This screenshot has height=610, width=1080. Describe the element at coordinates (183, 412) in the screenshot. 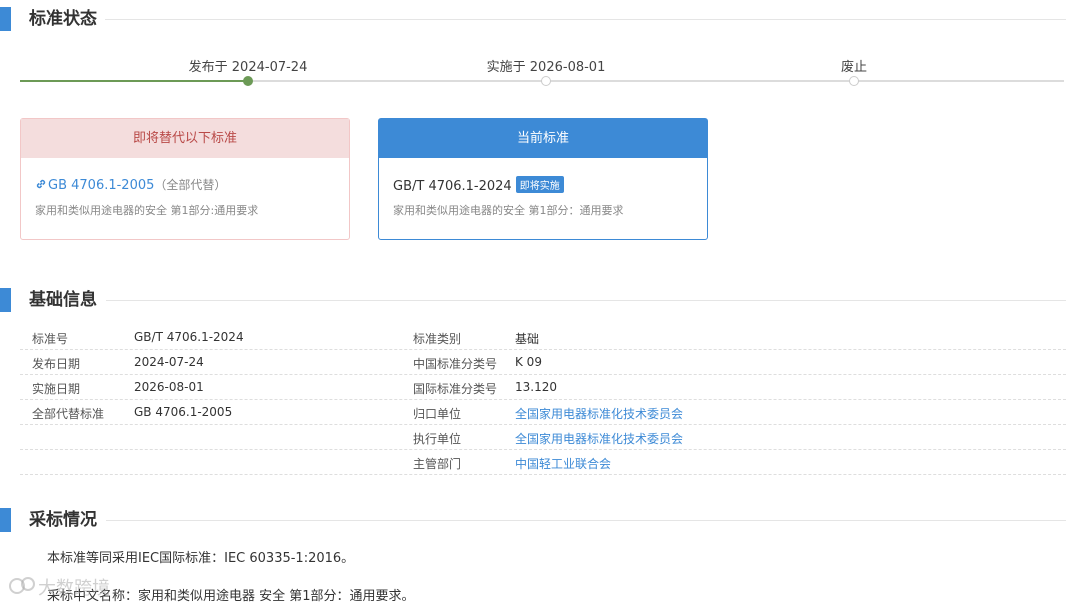

I see `info-value: GB 4706.1-2005` at that location.